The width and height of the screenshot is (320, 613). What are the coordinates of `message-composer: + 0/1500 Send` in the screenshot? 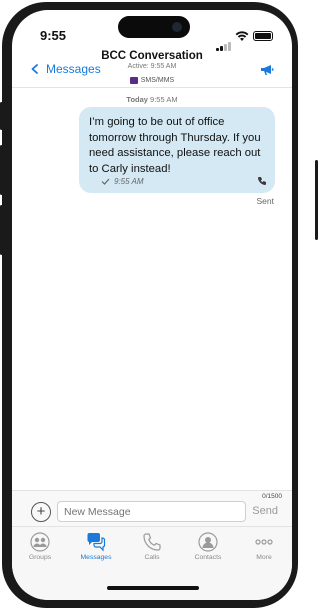 It's located at (152, 508).